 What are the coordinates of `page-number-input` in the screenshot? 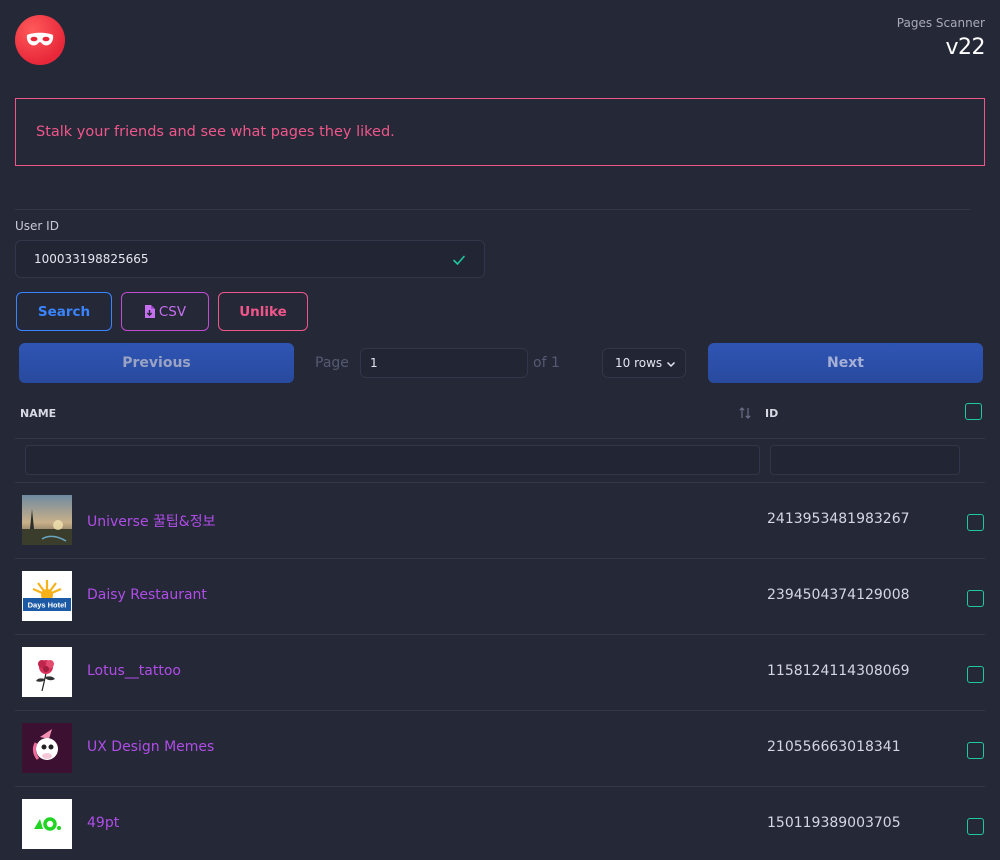 It's located at (444, 363).